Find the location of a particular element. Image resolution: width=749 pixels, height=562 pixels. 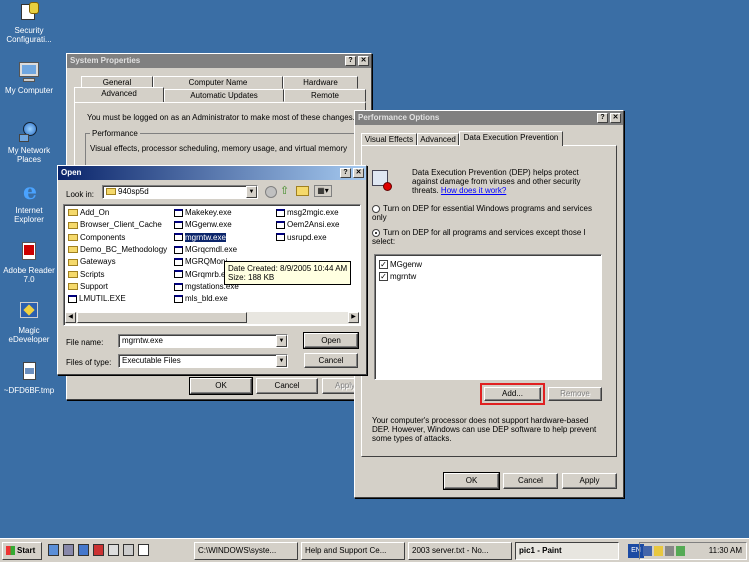

security-config-icon is located at coordinates (29, 13).